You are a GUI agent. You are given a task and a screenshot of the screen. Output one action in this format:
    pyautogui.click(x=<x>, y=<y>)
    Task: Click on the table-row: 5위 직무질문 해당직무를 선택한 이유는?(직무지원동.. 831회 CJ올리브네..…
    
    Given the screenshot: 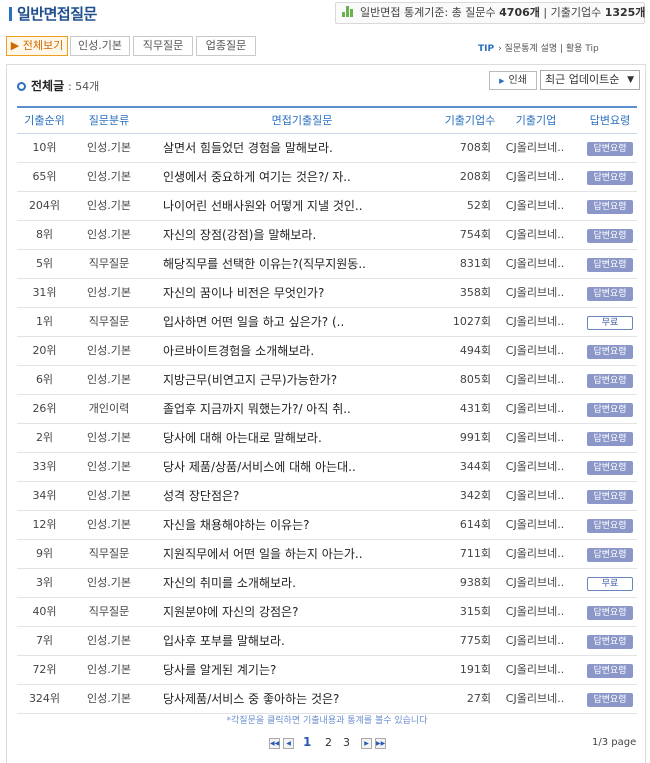 What is the action you would take?
    pyautogui.click(x=327, y=264)
    